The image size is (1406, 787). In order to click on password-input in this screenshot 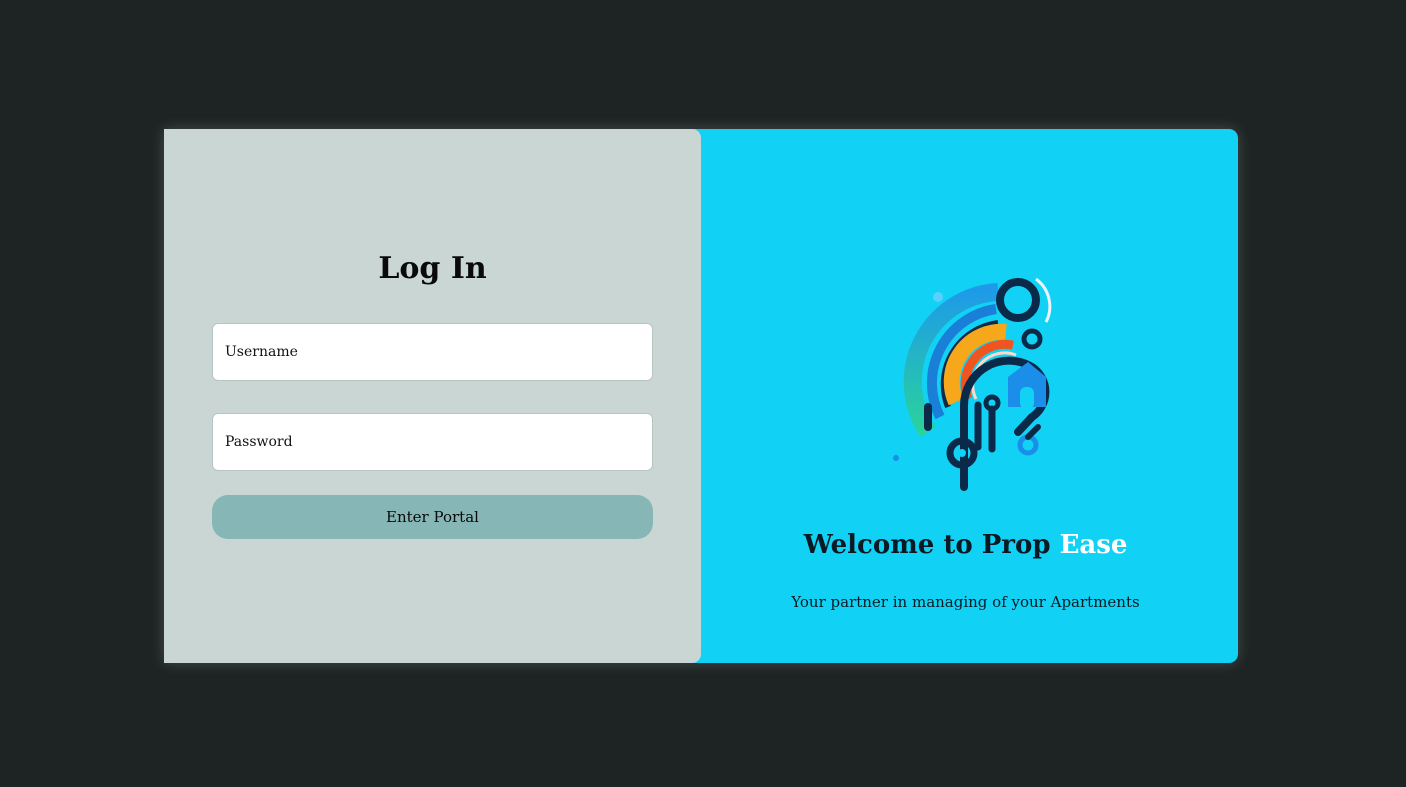, I will do `click(432, 442)`.